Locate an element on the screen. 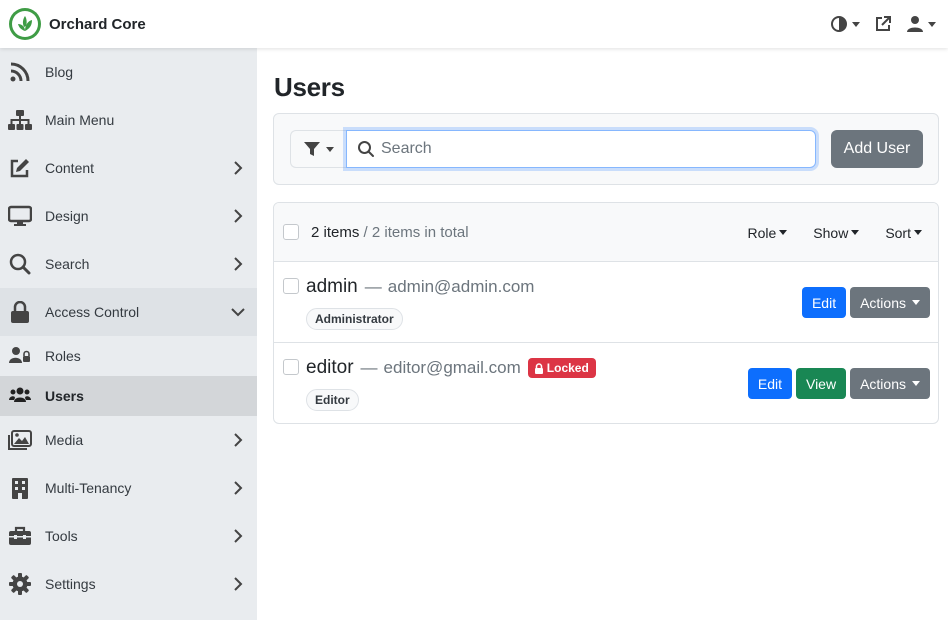 Image resolution: width=948 pixels, height=620 pixels. user-summary: admin — admin@admin.com is located at coordinates (420, 287).